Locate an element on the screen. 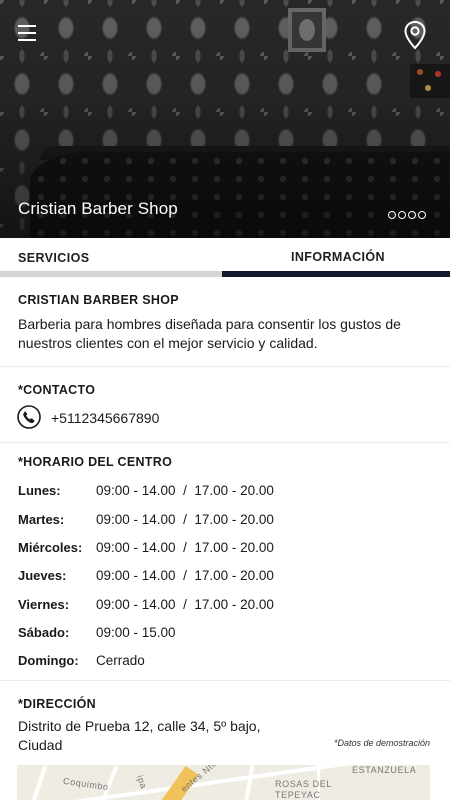  schedule-row: Sábado: 09:00 - 15.00 is located at coordinates (225, 635).